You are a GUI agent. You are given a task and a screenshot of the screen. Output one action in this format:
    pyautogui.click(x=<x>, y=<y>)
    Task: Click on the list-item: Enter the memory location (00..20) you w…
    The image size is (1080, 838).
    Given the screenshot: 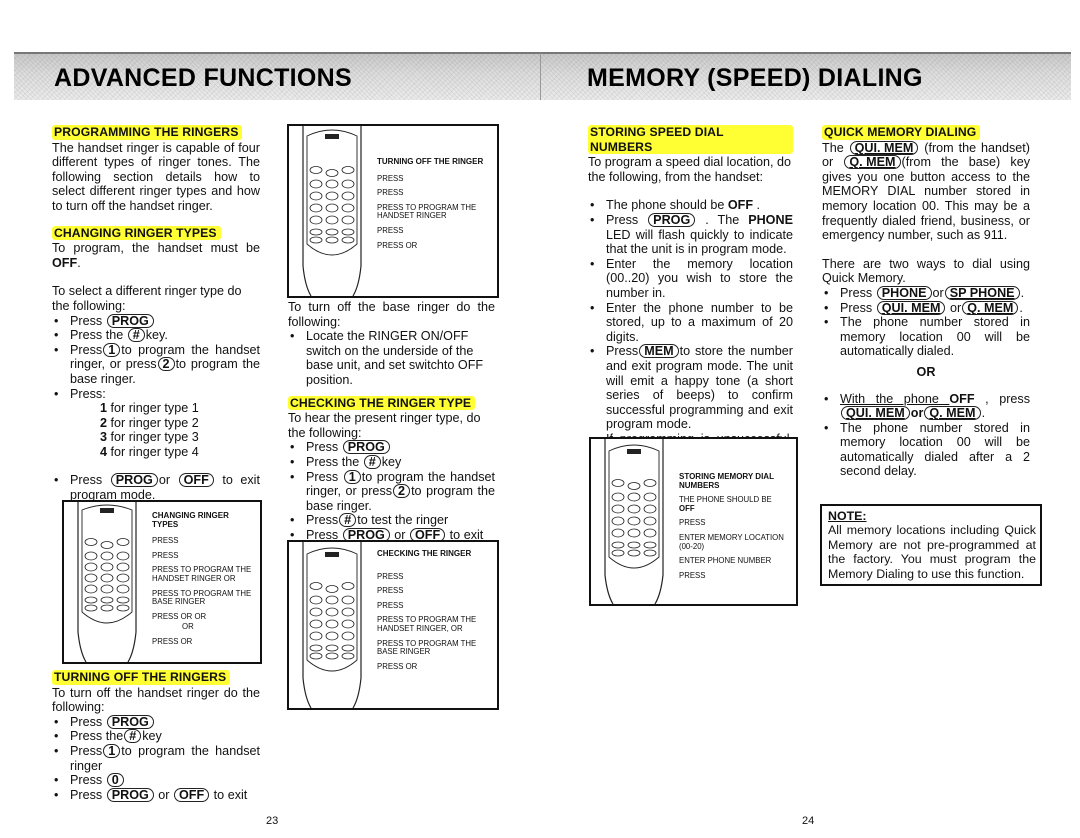 What is the action you would take?
    pyautogui.click(x=690, y=279)
    